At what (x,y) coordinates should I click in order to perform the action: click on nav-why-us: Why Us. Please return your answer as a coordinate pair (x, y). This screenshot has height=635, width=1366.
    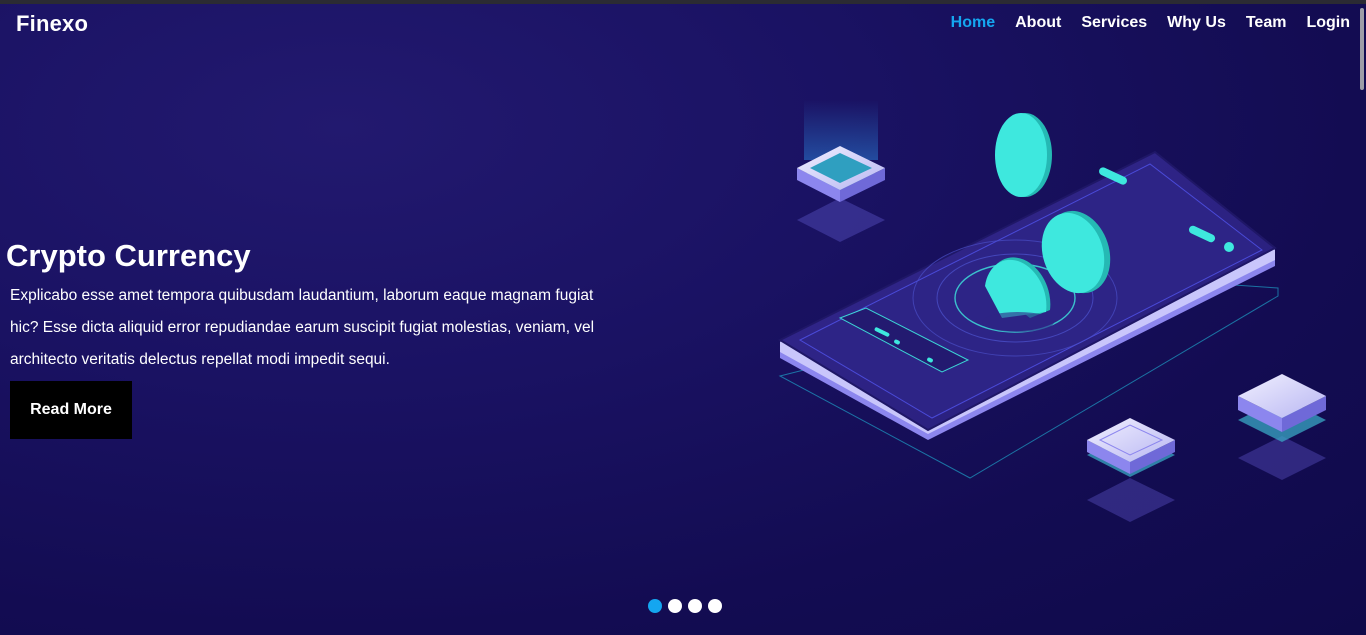
    Looking at the image, I should click on (1196, 23).